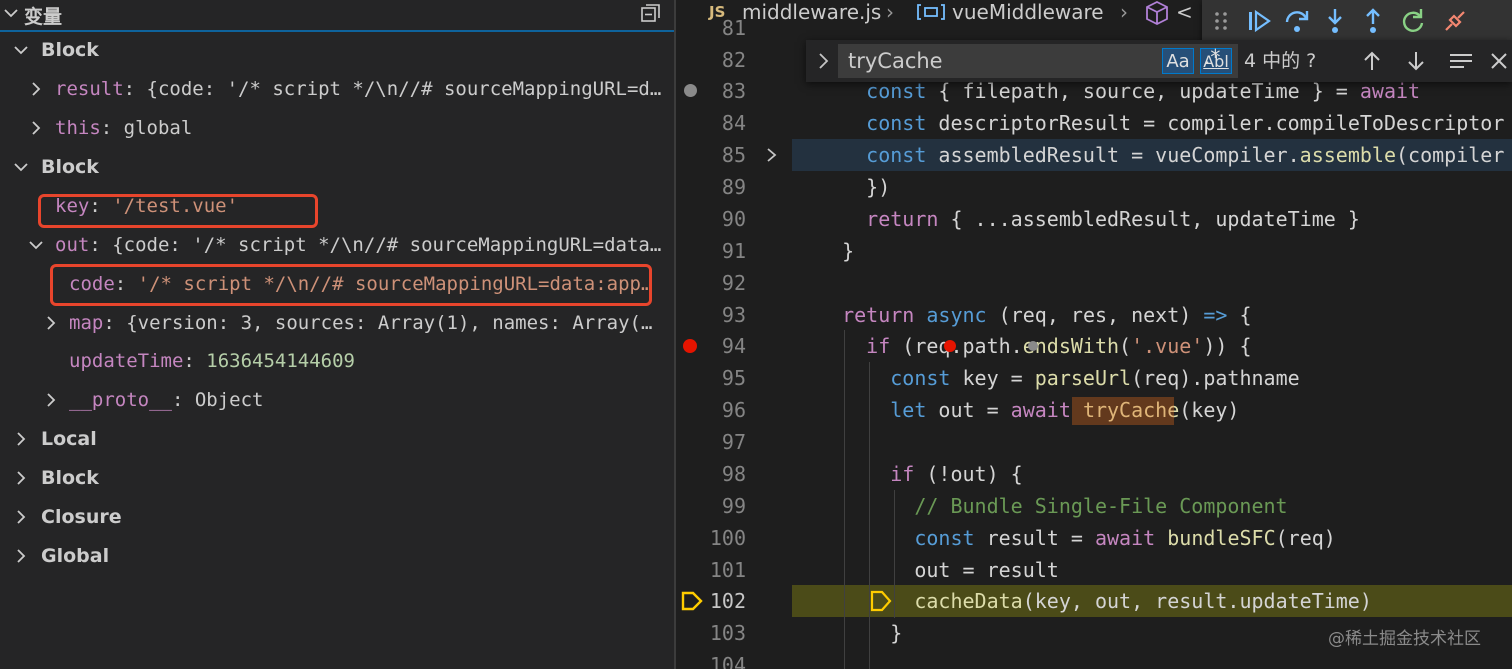 This screenshot has height=669, width=1512. Describe the element at coordinates (1052, 506) in the screenshot. I see `code-line: // Bundle Single-File Component` at that location.